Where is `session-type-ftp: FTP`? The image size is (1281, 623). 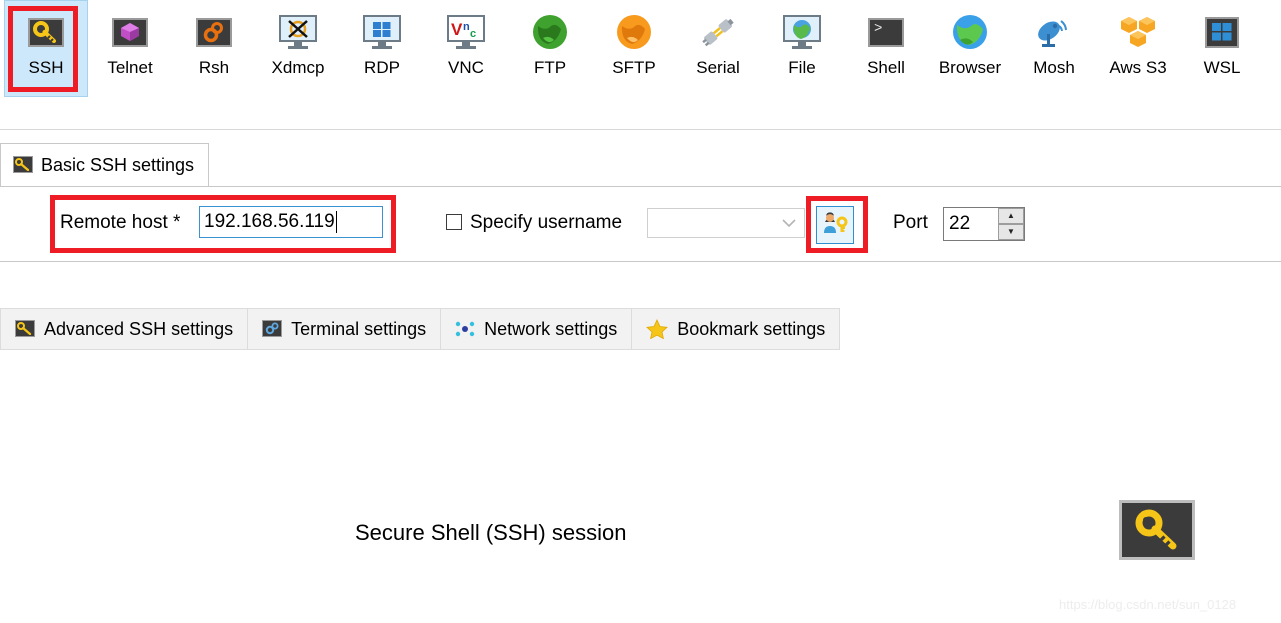 session-type-ftp: FTP is located at coordinates (550, 48).